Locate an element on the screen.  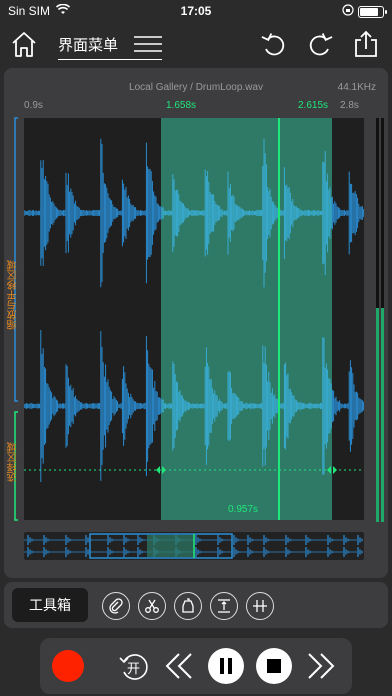
fast-forward-button is located at coordinates (321, 666).